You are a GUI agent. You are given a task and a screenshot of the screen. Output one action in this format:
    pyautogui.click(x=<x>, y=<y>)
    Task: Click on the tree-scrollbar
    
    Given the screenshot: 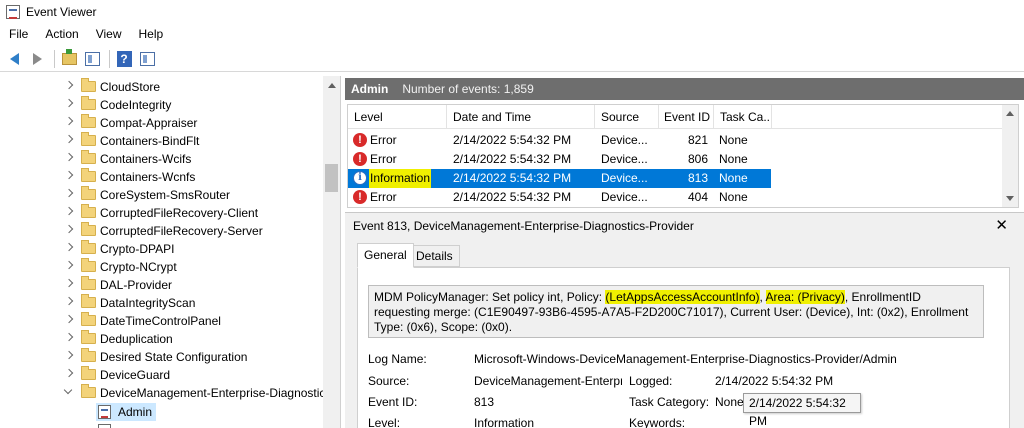 What is the action you would take?
    pyautogui.click(x=331, y=252)
    